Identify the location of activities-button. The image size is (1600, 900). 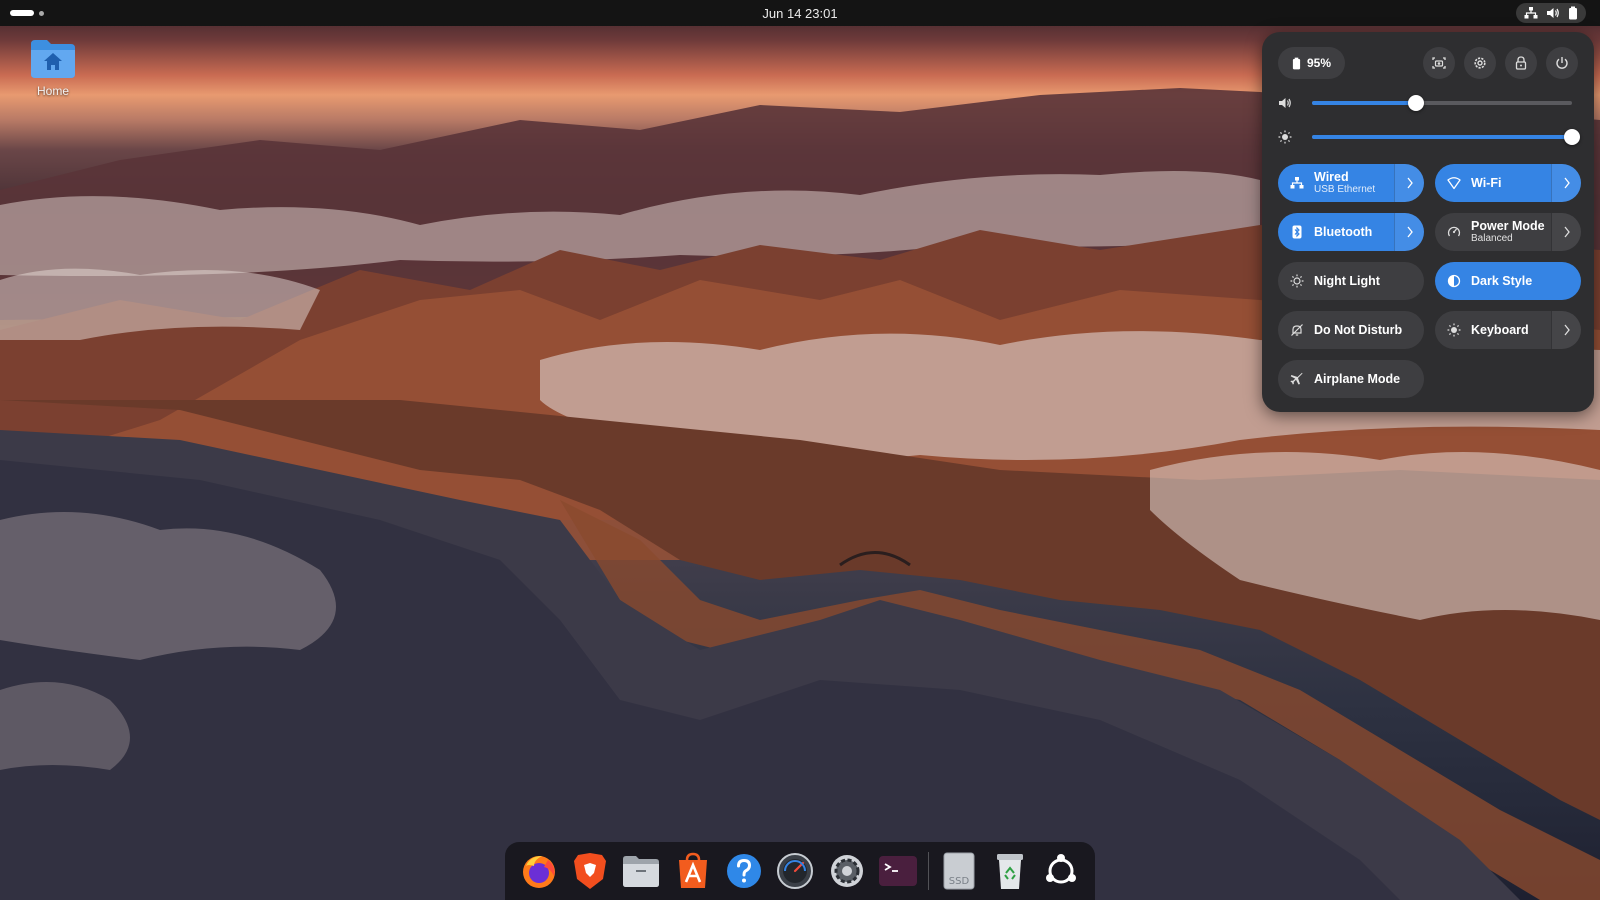
(40, 13).